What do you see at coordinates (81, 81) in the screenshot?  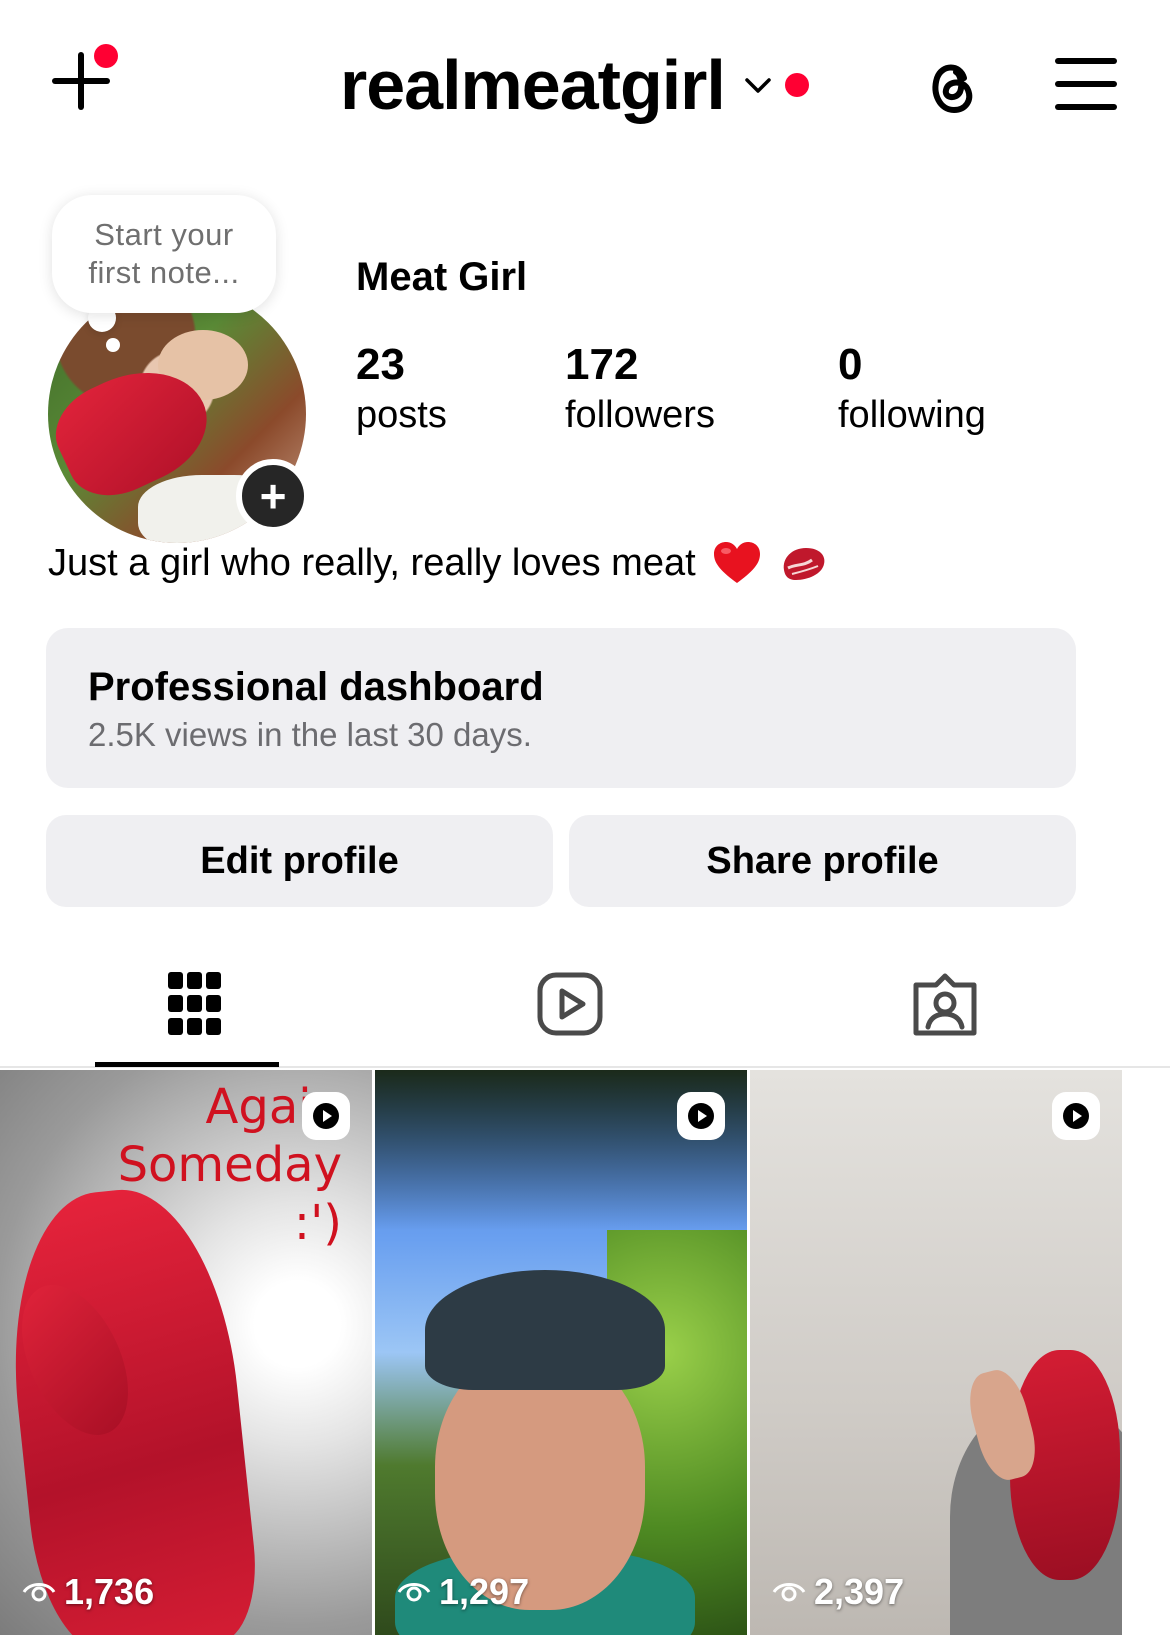 I see `plus-icon-horizontal` at bounding box center [81, 81].